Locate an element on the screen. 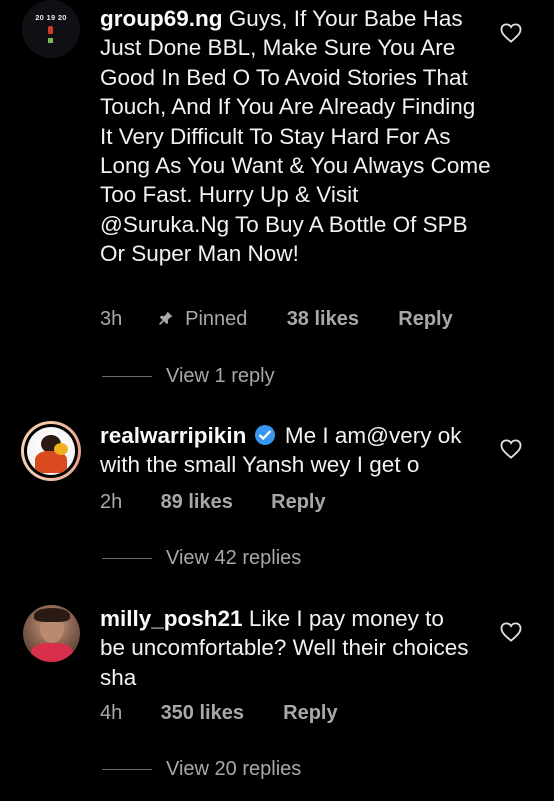 This screenshot has width=554, height=801. pinned-label: Pinned is located at coordinates (216, 319).